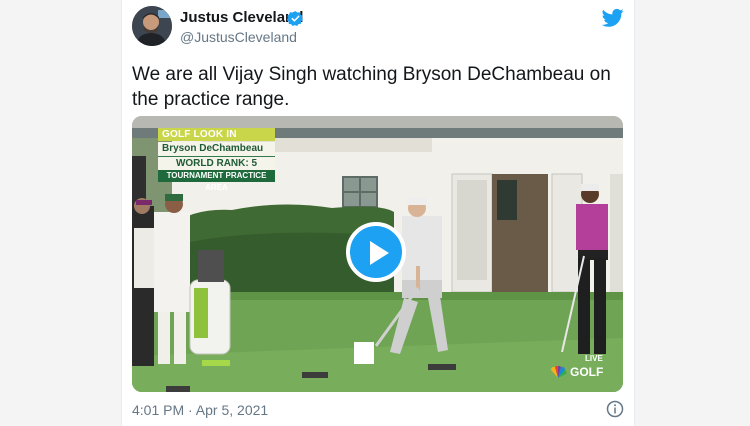 The height and width of the screenshot is (426, 750). Describe the element at coordinates (216, 163) in the screenshot. I see `overlay-world-rank: WORLD RANK: 5` at that location.